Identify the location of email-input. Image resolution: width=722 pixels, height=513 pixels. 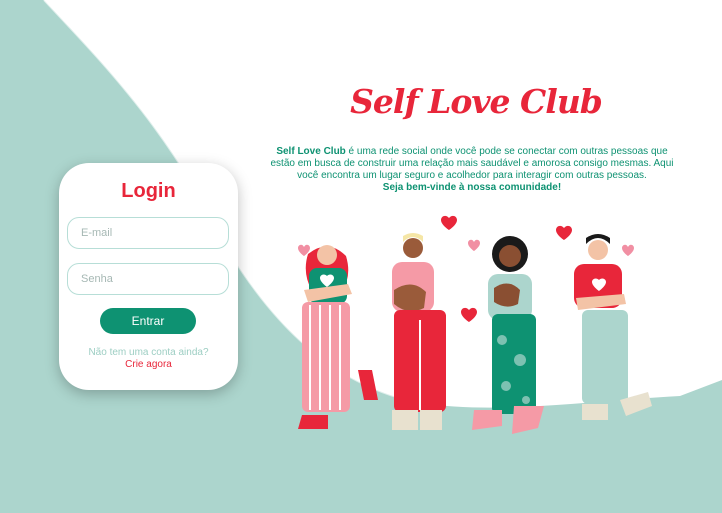
(148, 233).